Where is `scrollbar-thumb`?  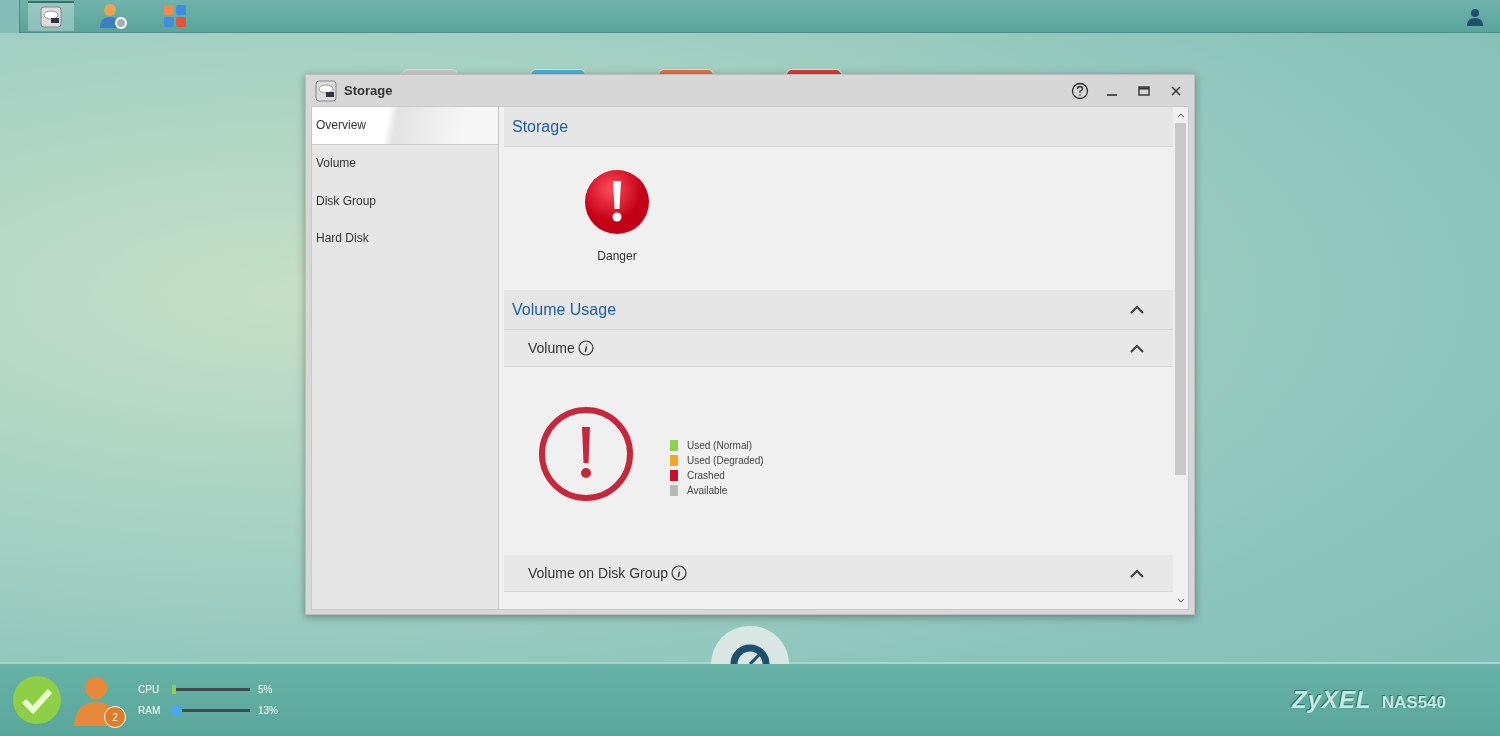
scrollbar-thumb is located at coordinates (1180, 299).